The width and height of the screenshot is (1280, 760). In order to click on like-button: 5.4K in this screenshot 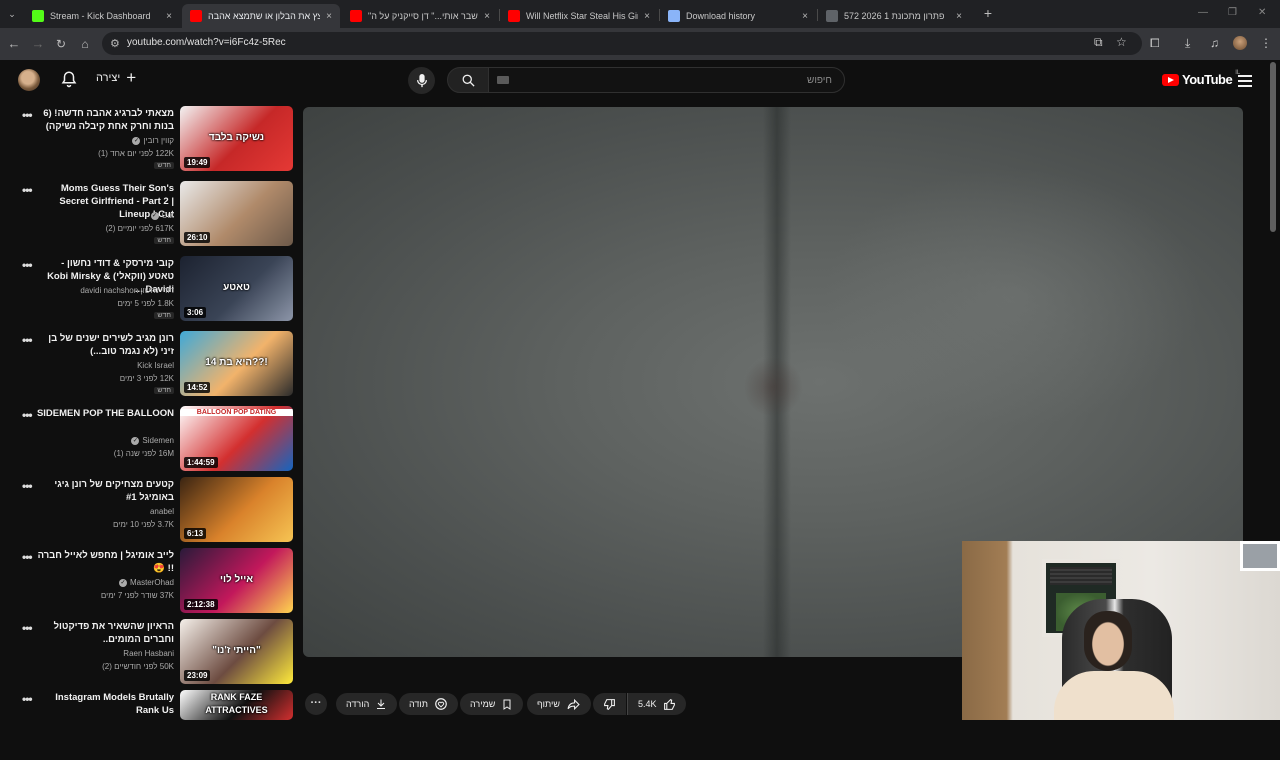, I will do `click(656, 704)`.